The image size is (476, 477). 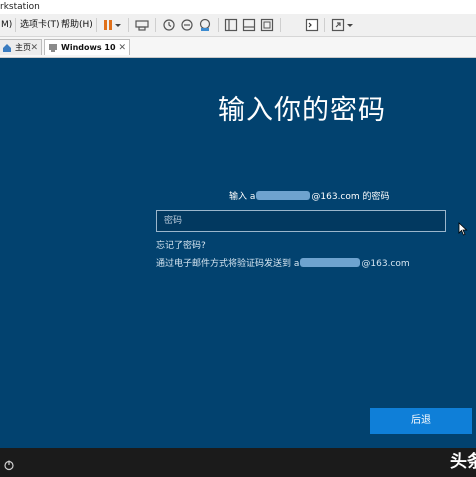 I want to click on snapshot-revert-icon, so click(x=187, y=25).